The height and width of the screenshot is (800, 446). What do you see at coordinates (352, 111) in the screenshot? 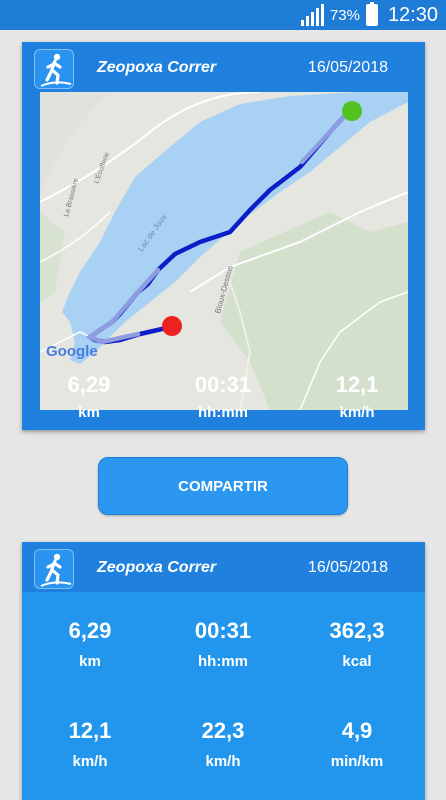
I see `route-start-marker` at bounding box center [352, 111].